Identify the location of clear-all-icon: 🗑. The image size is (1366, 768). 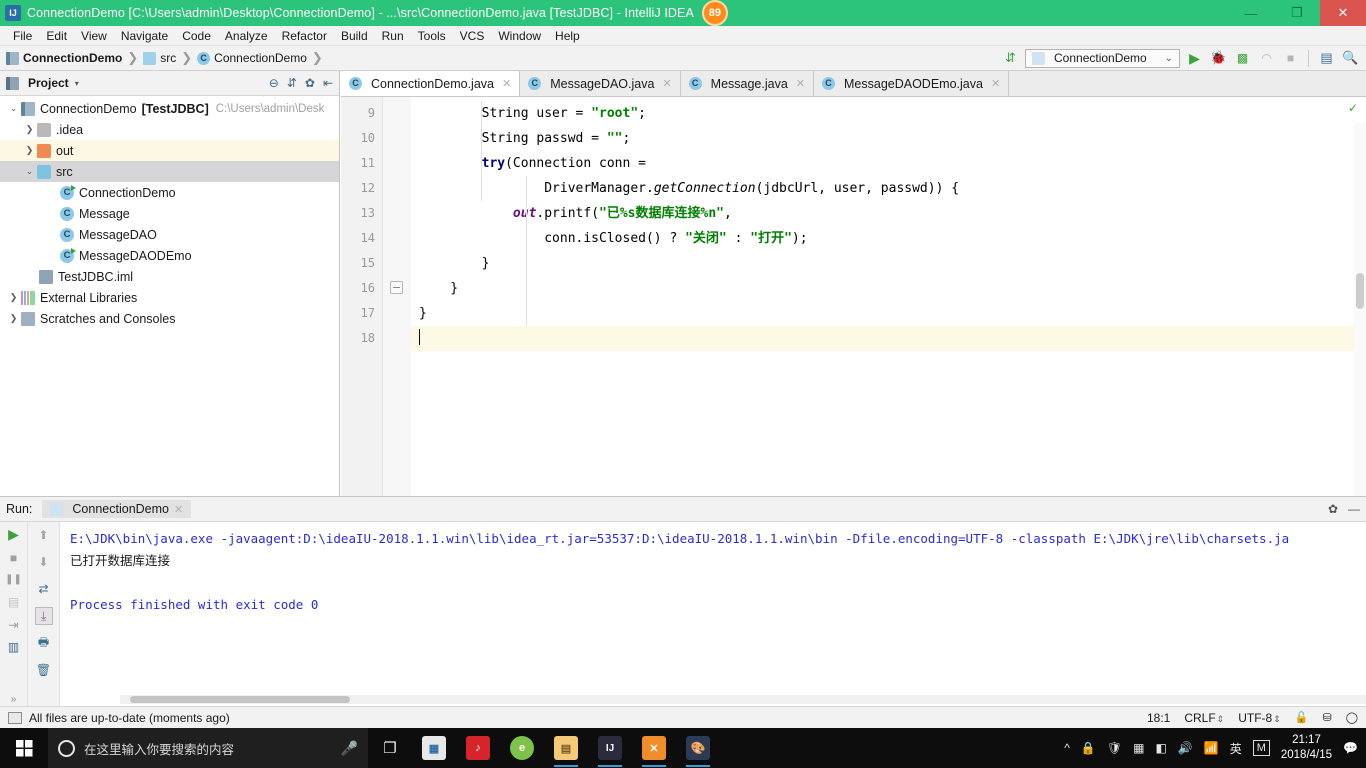
(44, 670).